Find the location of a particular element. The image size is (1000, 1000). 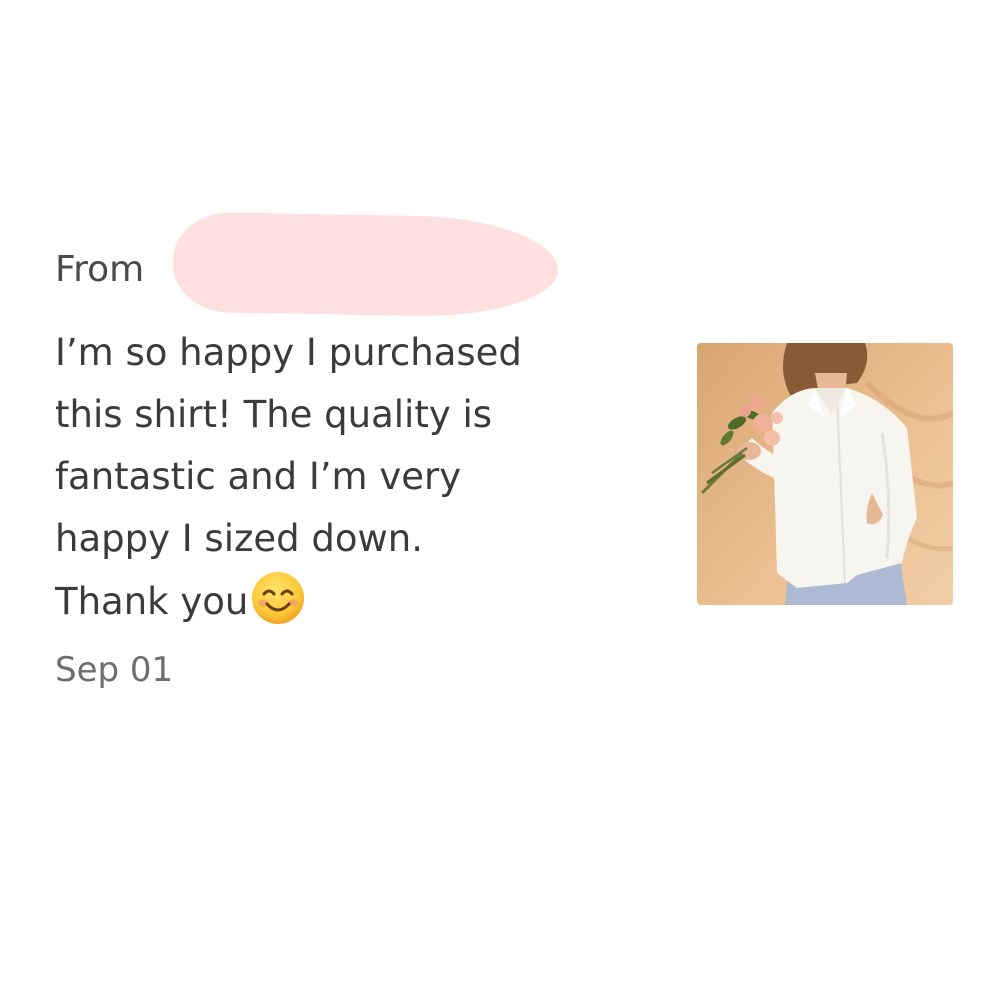

product-photo-illustration is located at coordinates (825, 474).